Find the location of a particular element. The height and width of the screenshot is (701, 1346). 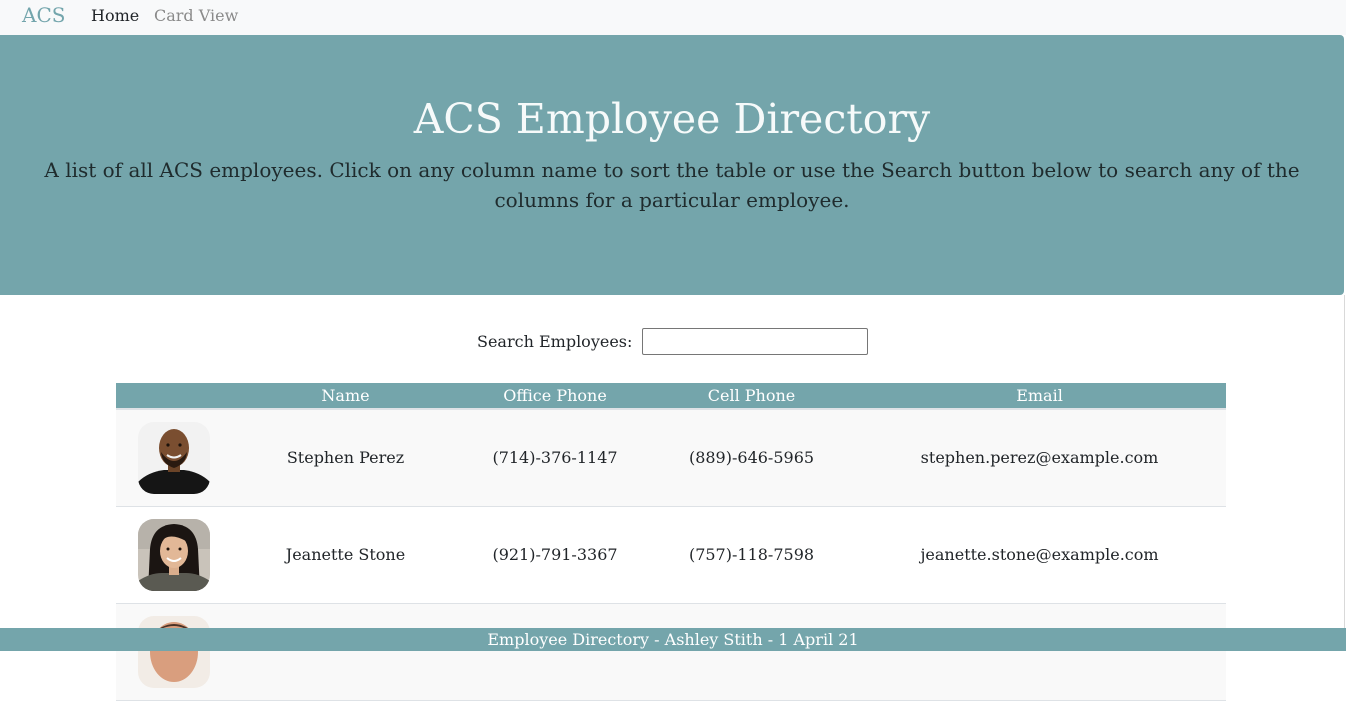

employee-cell-phone: (889)-646-5965 is located at coordinates (751, 458).